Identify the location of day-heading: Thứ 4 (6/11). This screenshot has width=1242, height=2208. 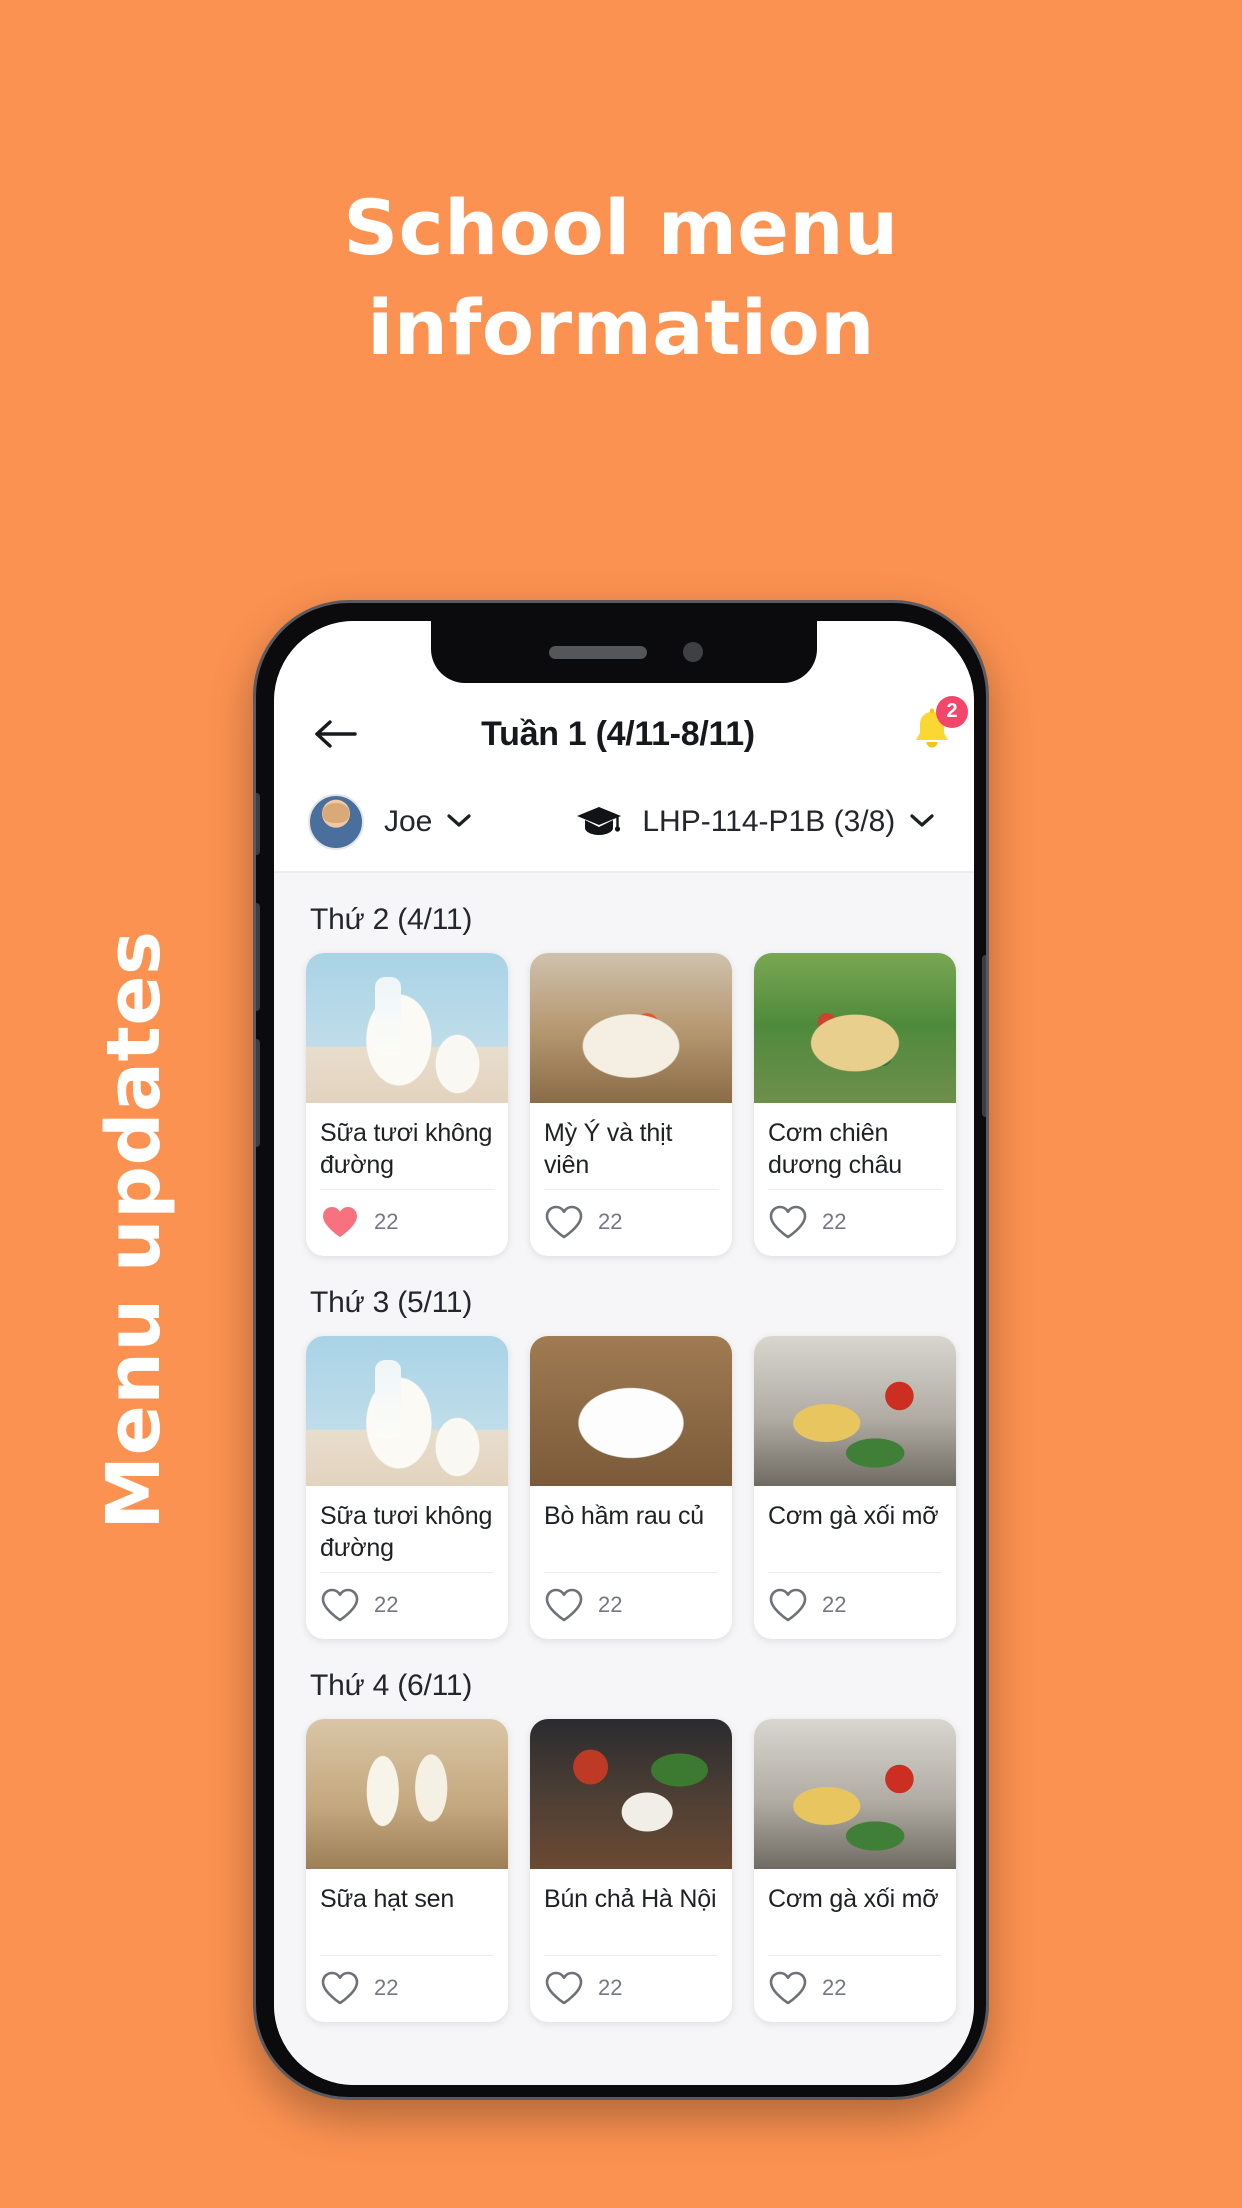
(391, 1685).